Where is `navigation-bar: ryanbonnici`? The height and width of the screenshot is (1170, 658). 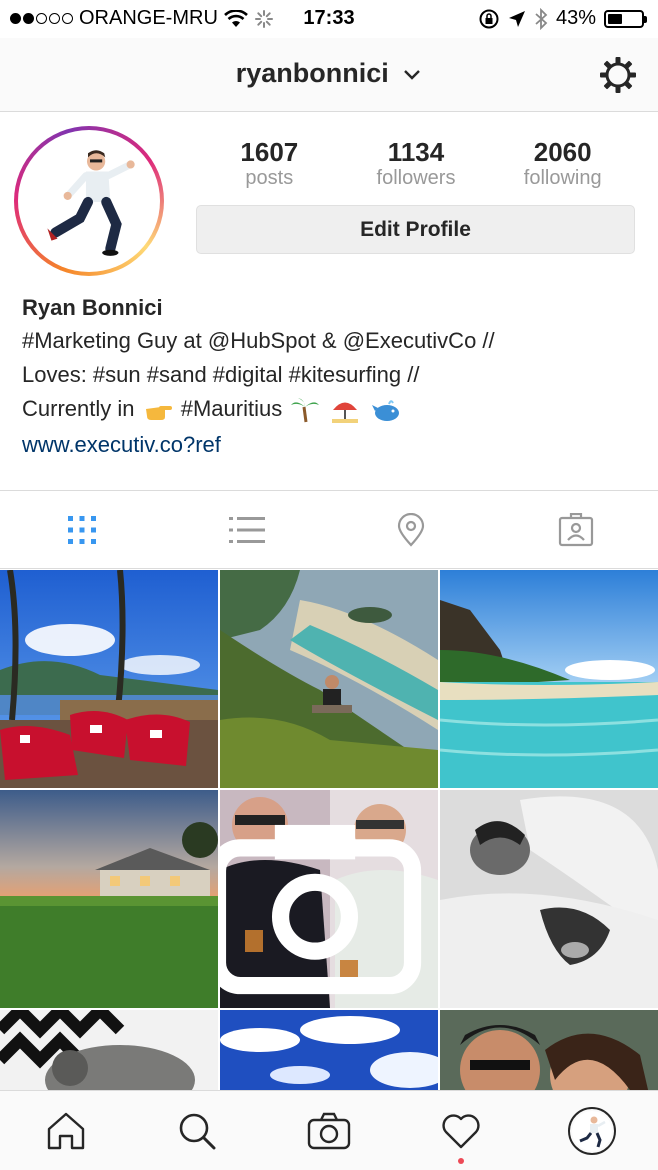
navigation-bar: ryanbonnici is located at coordinates (329, 75).